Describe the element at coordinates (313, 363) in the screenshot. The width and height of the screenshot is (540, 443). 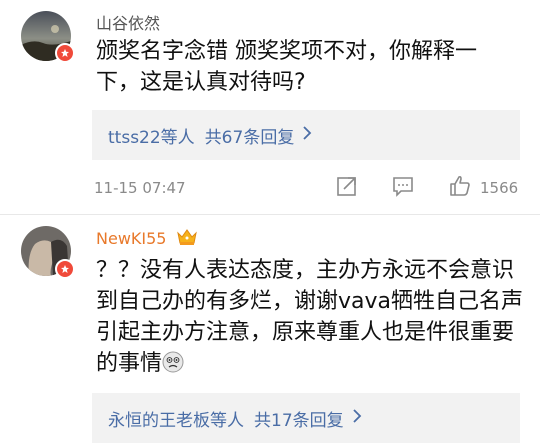
I see `comment-text-line: 的事情` at that location.